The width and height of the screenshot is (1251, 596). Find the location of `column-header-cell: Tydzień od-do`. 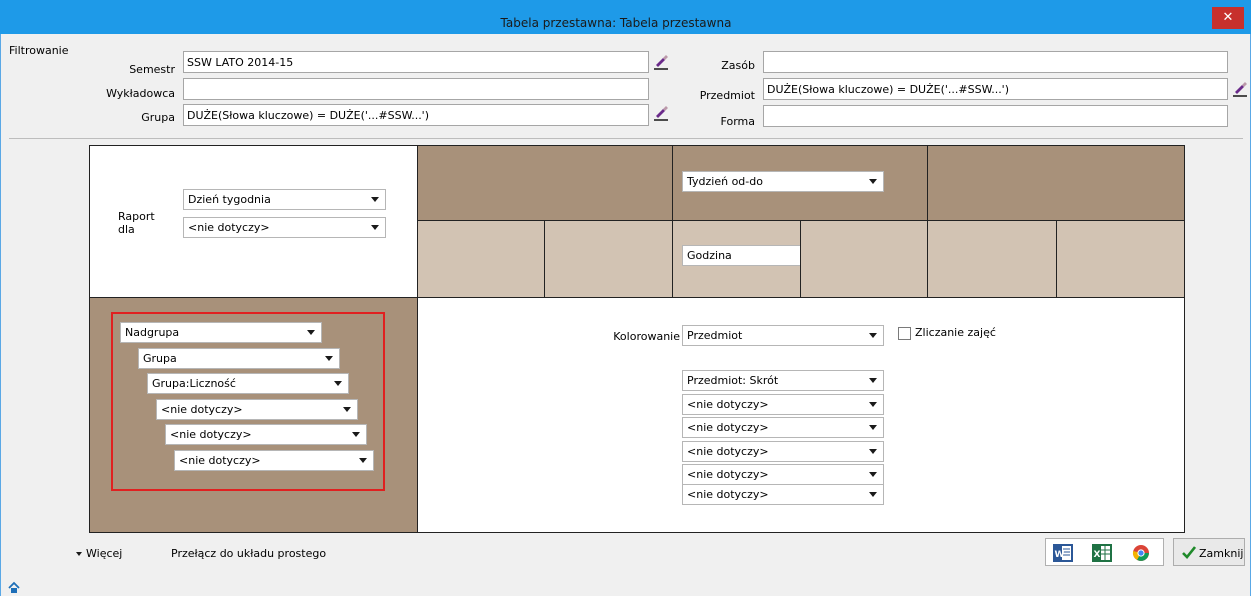

column-header-cell: Tydzień od-do is located at coordinates (800, 183).